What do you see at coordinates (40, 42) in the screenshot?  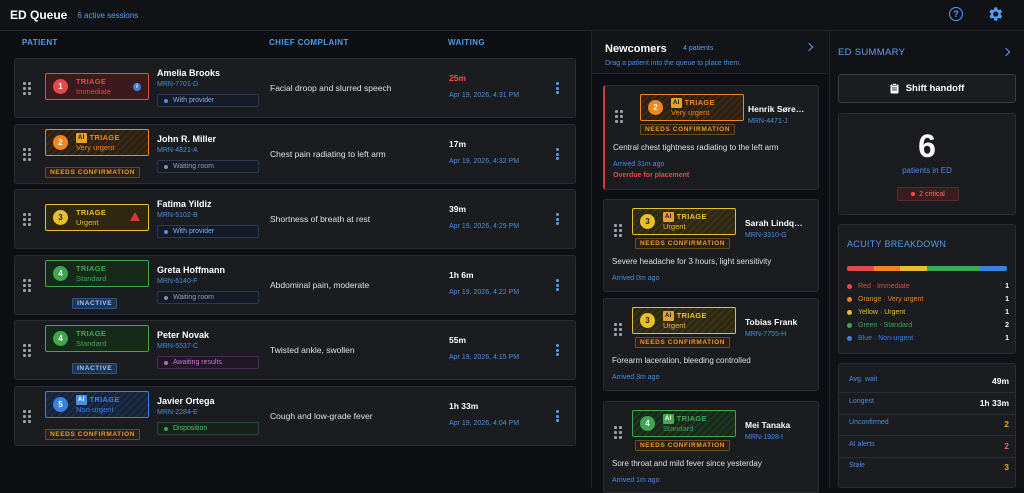 I see `column-header-patient: PATIENT` at bounding box center [40, 42].